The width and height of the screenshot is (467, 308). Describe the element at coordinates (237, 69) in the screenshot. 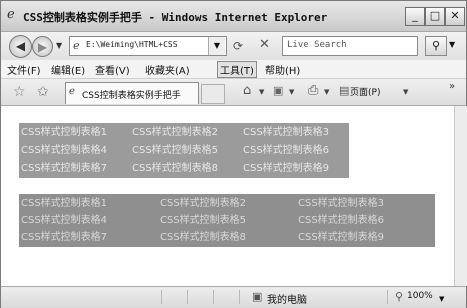

I see `menu-tools: 工具(T)` at that location.